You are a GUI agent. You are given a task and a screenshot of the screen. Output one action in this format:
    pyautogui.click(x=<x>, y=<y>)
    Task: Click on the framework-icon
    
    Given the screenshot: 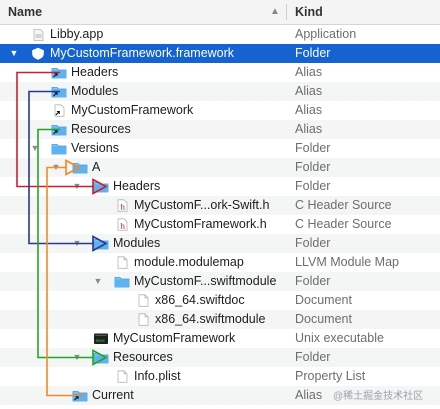 What is the action you would take?
    pyautogui.click(x=38, y=53)
    